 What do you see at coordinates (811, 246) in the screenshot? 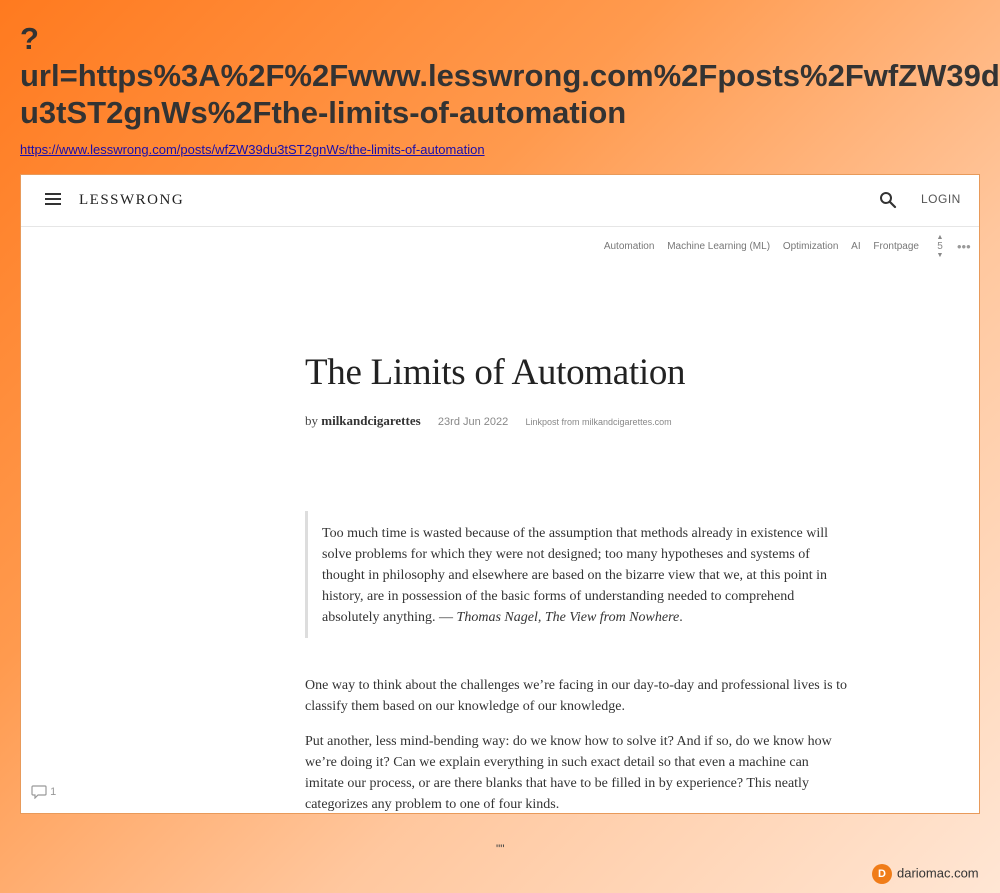
I see `tag-optimization: Optimization` at bounding box center [811, 246].